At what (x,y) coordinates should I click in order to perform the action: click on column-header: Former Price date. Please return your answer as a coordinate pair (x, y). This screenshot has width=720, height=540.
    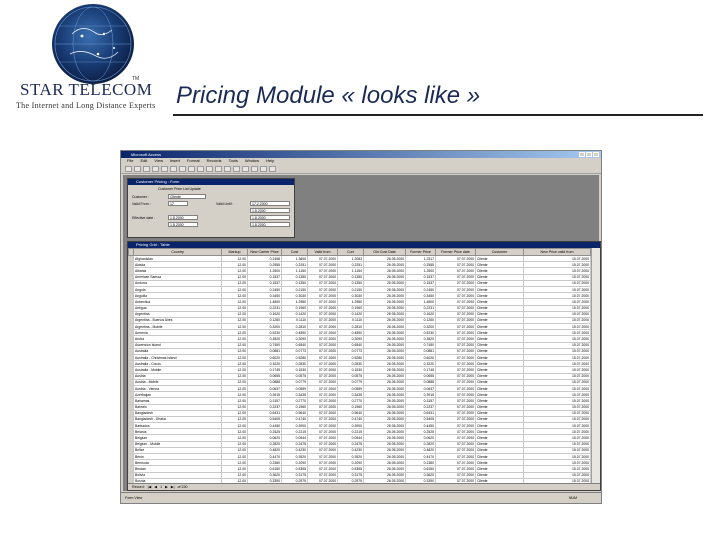
    Looking at the image, I should click on (455, 252).